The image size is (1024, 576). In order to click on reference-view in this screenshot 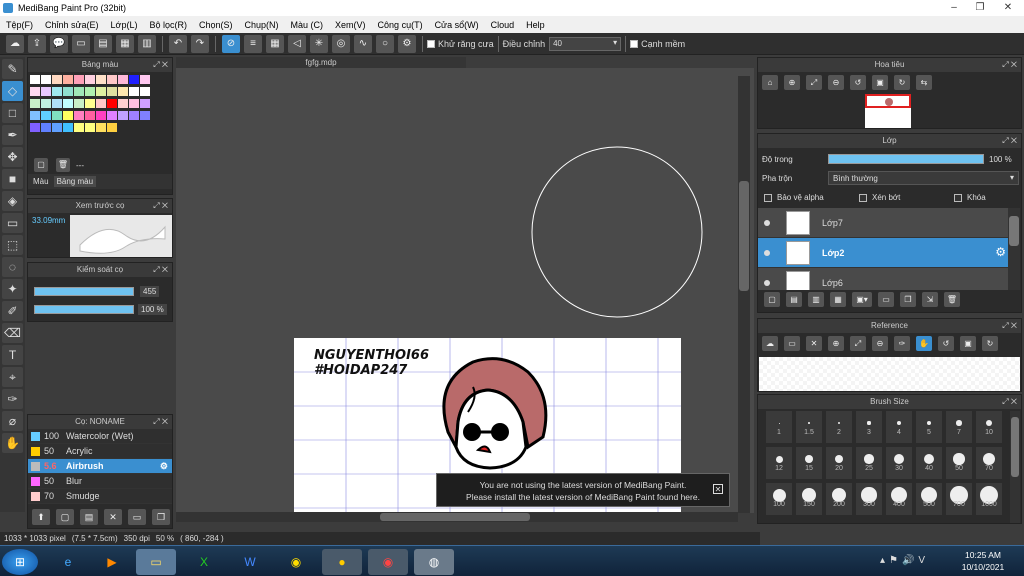, I will do `click(889, 374)`.